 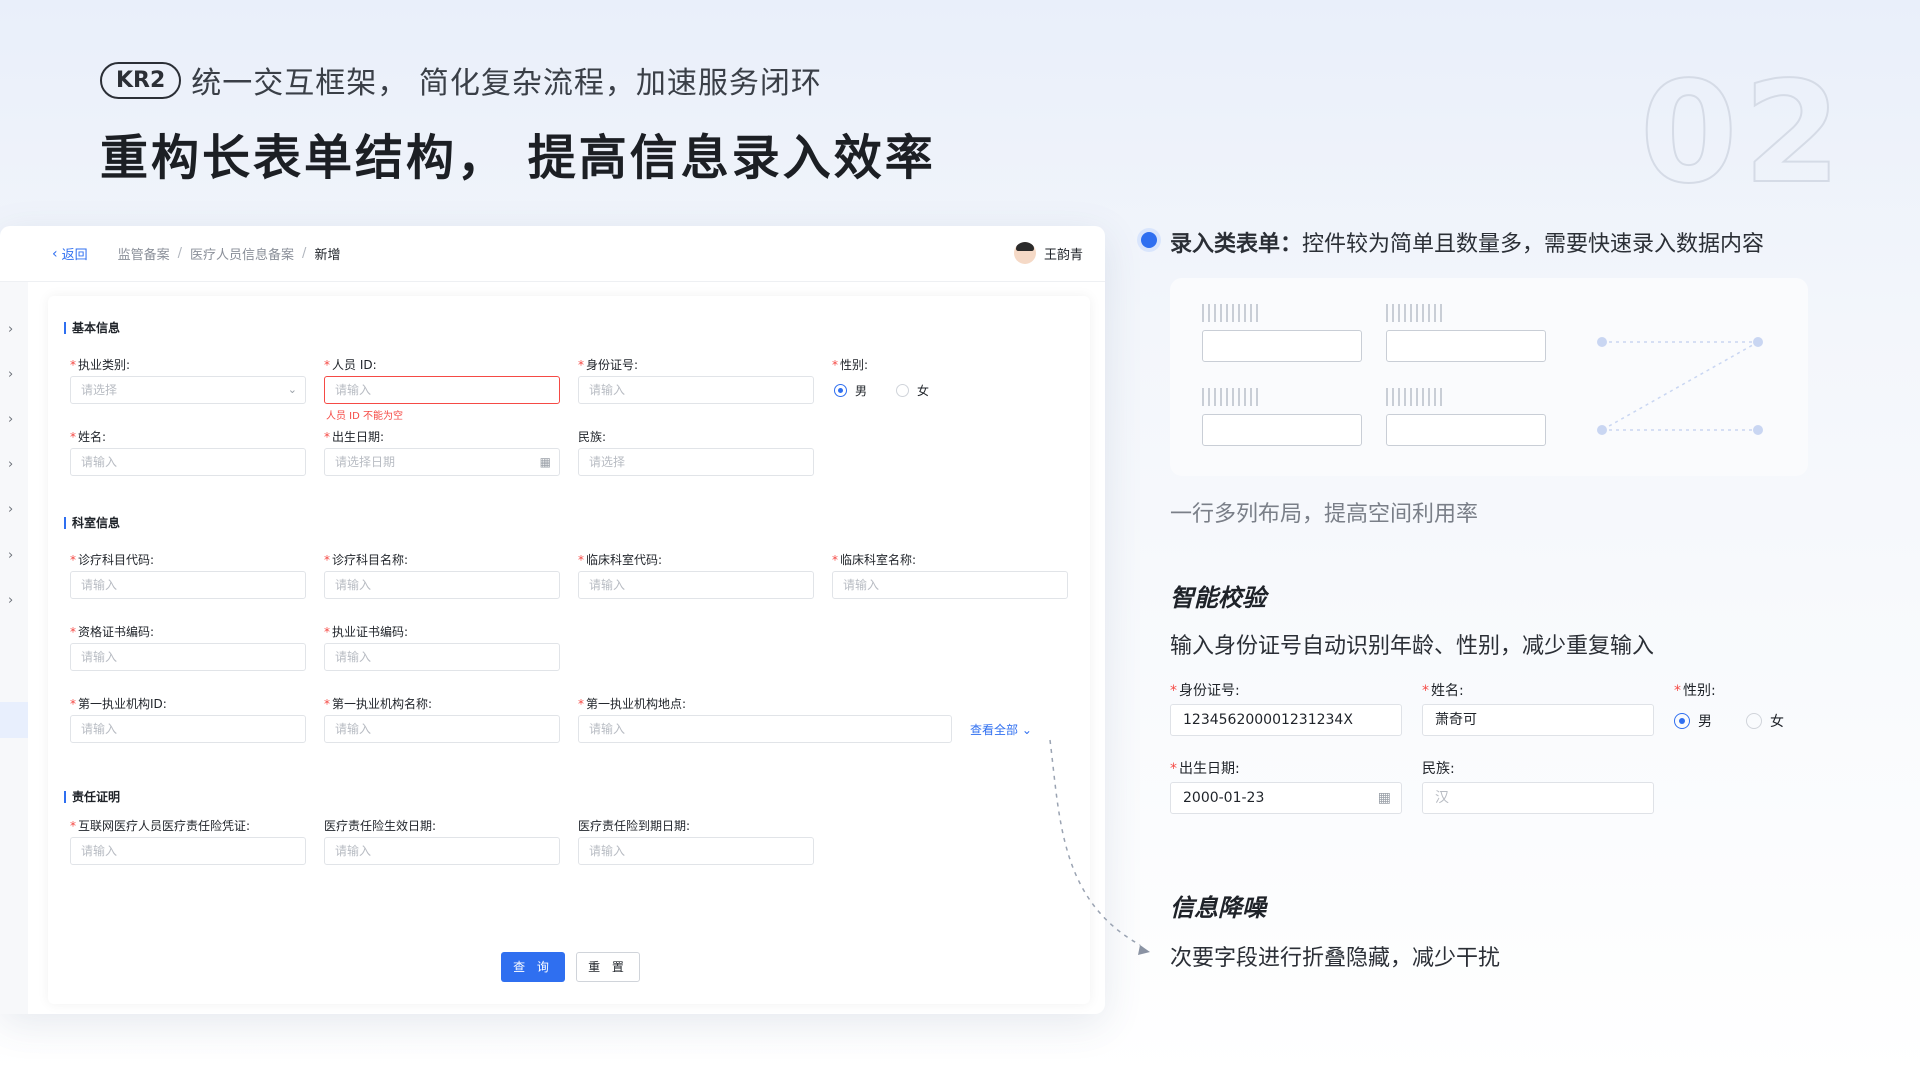 What do you see at coordinates (92, 523) in the screenshot?
I see `section-title-dept: 科室信息` at bounding box center [92, 523].